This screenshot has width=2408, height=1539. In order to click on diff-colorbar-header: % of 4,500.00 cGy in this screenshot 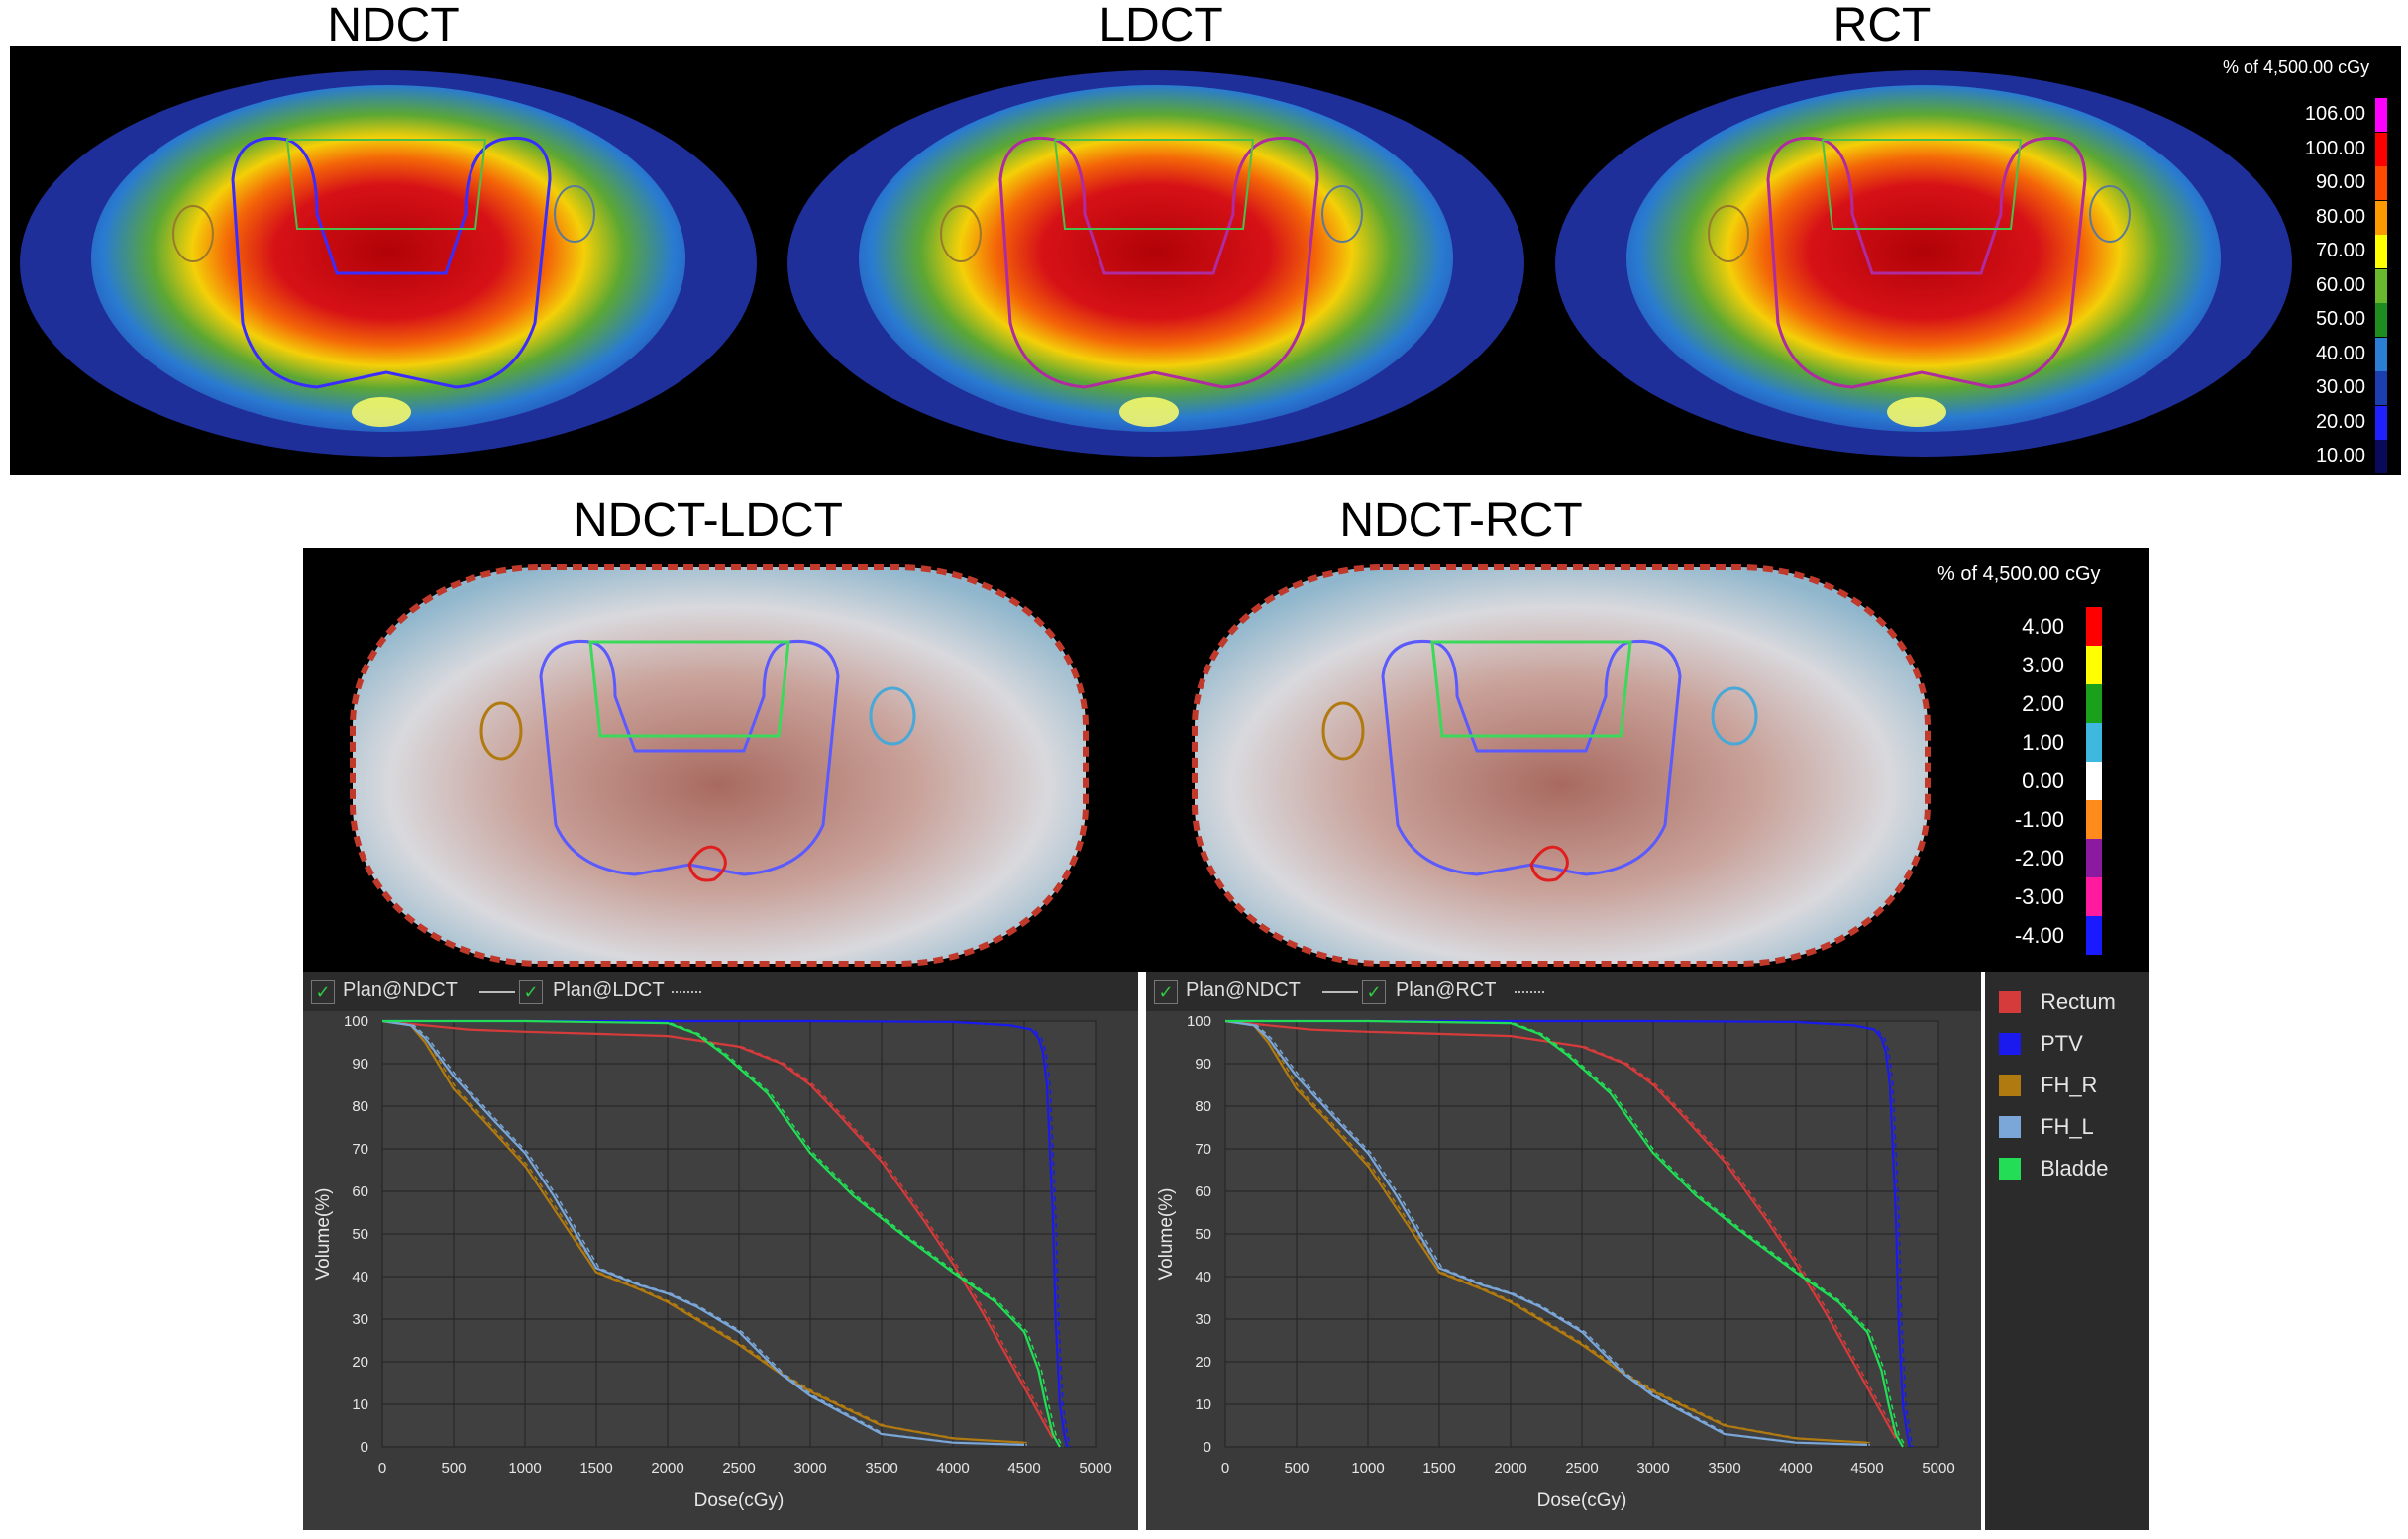, I will do `click(2019, 574)`.